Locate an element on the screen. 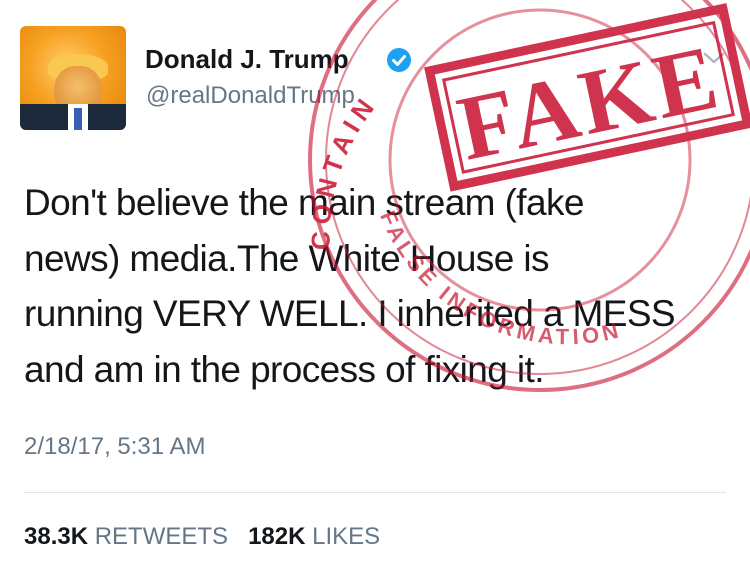 This screenshot has width=750, height=580. likes-count: 182K is located at coordinates (276, 536).